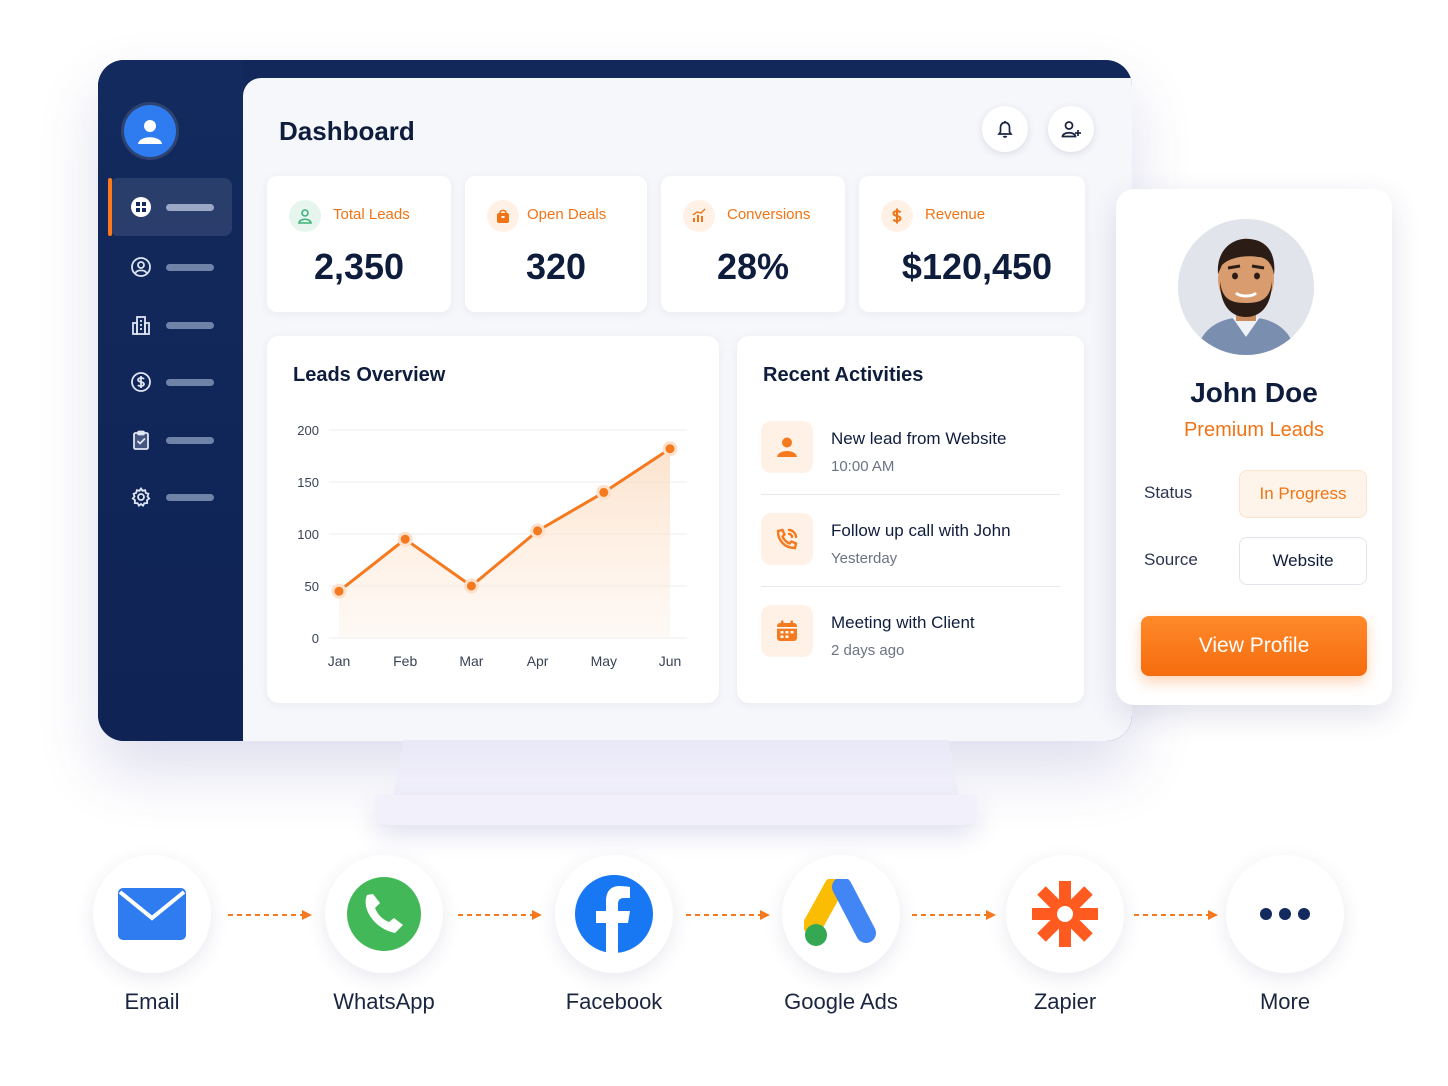 This screenshot has width=1448, height=1086. Describe the element at coordinates (1254, 430) in the screenshot. I see `profile-role: Premium Leads` at that location.